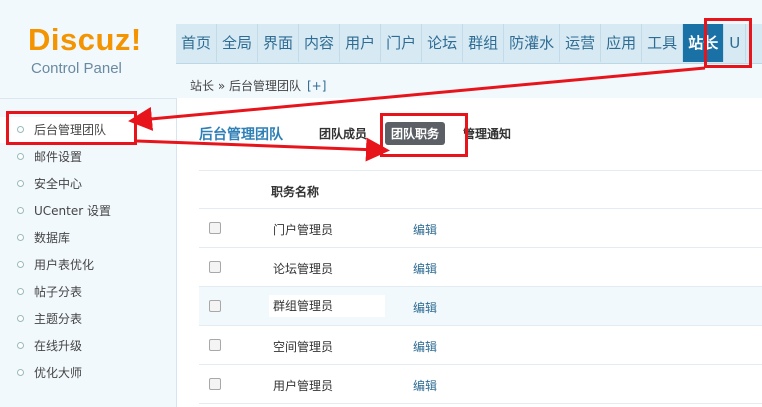 The image size is (762, 407). I want to click on arrow-sidebar-to-tab, so click(263, 149).